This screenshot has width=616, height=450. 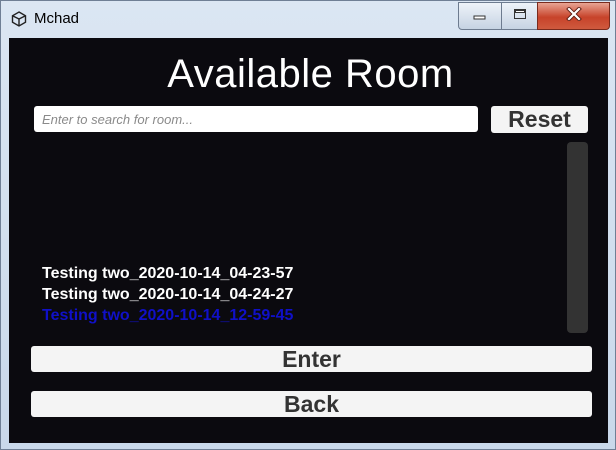 What do you see at coordinates (19, 19) in the screenshot?
I see `unity-logo-icon` at bounding box center [19, 19].